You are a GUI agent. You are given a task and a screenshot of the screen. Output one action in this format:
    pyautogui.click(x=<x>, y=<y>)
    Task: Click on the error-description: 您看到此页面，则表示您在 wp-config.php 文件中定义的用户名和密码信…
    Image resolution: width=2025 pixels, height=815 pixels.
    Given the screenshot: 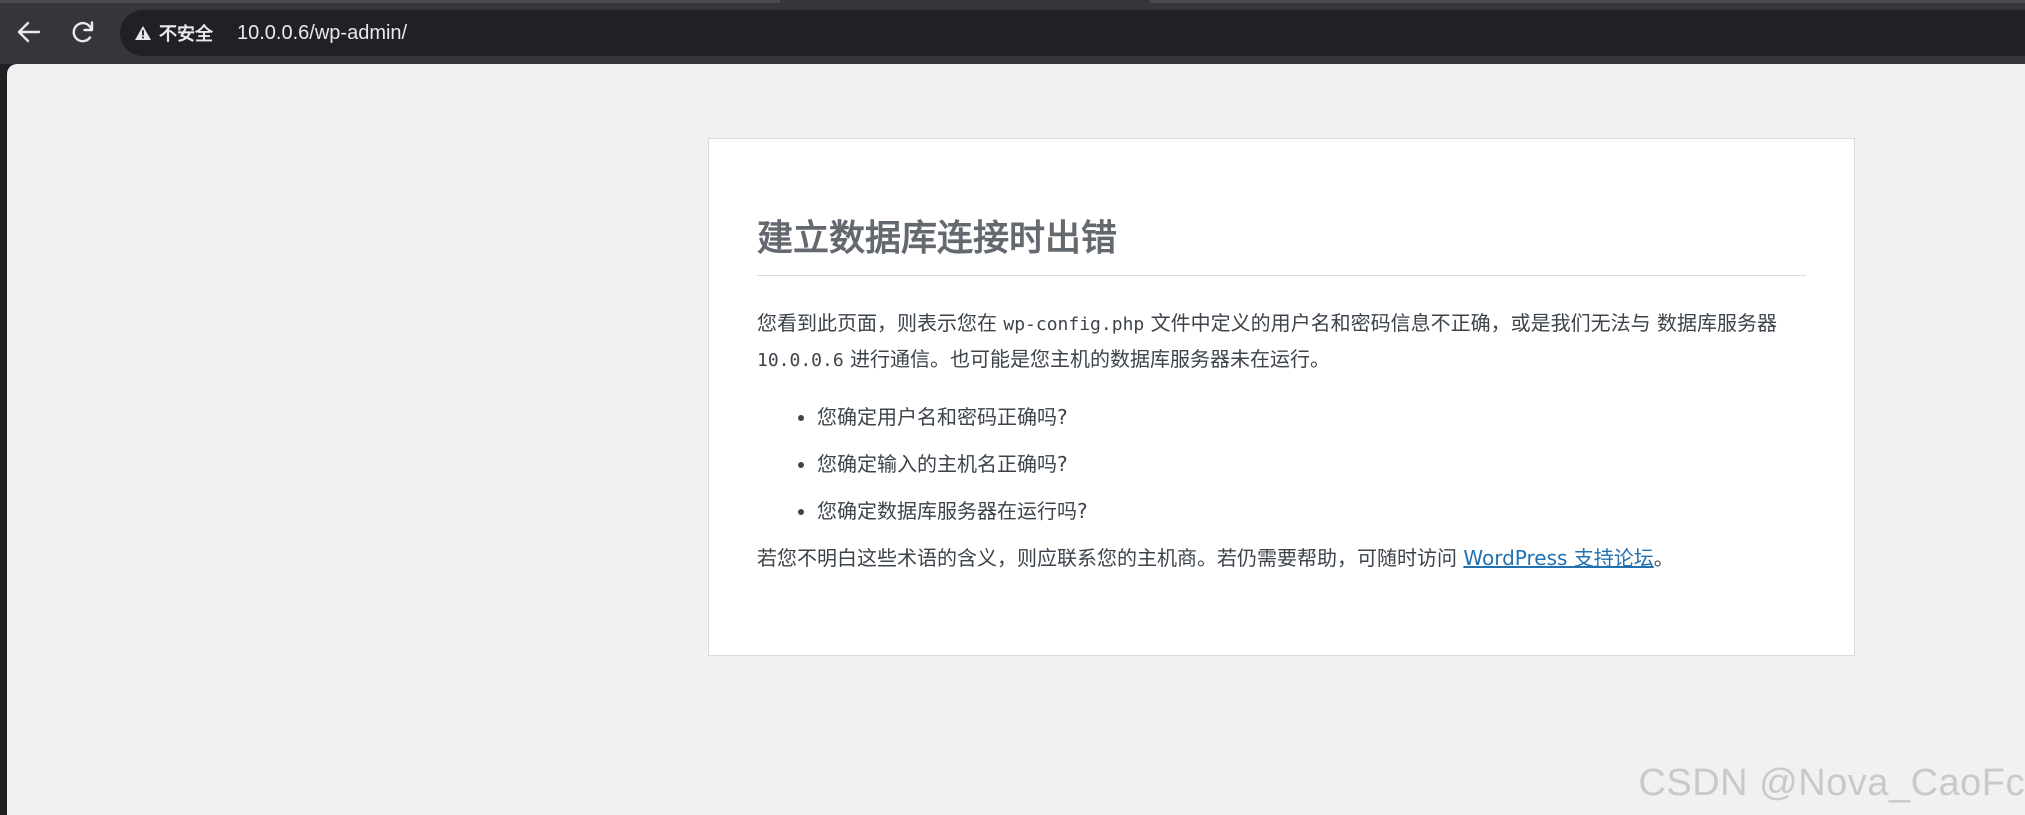 What is the action you would take?
    pyautogui.click(x=1281, y=342)
    